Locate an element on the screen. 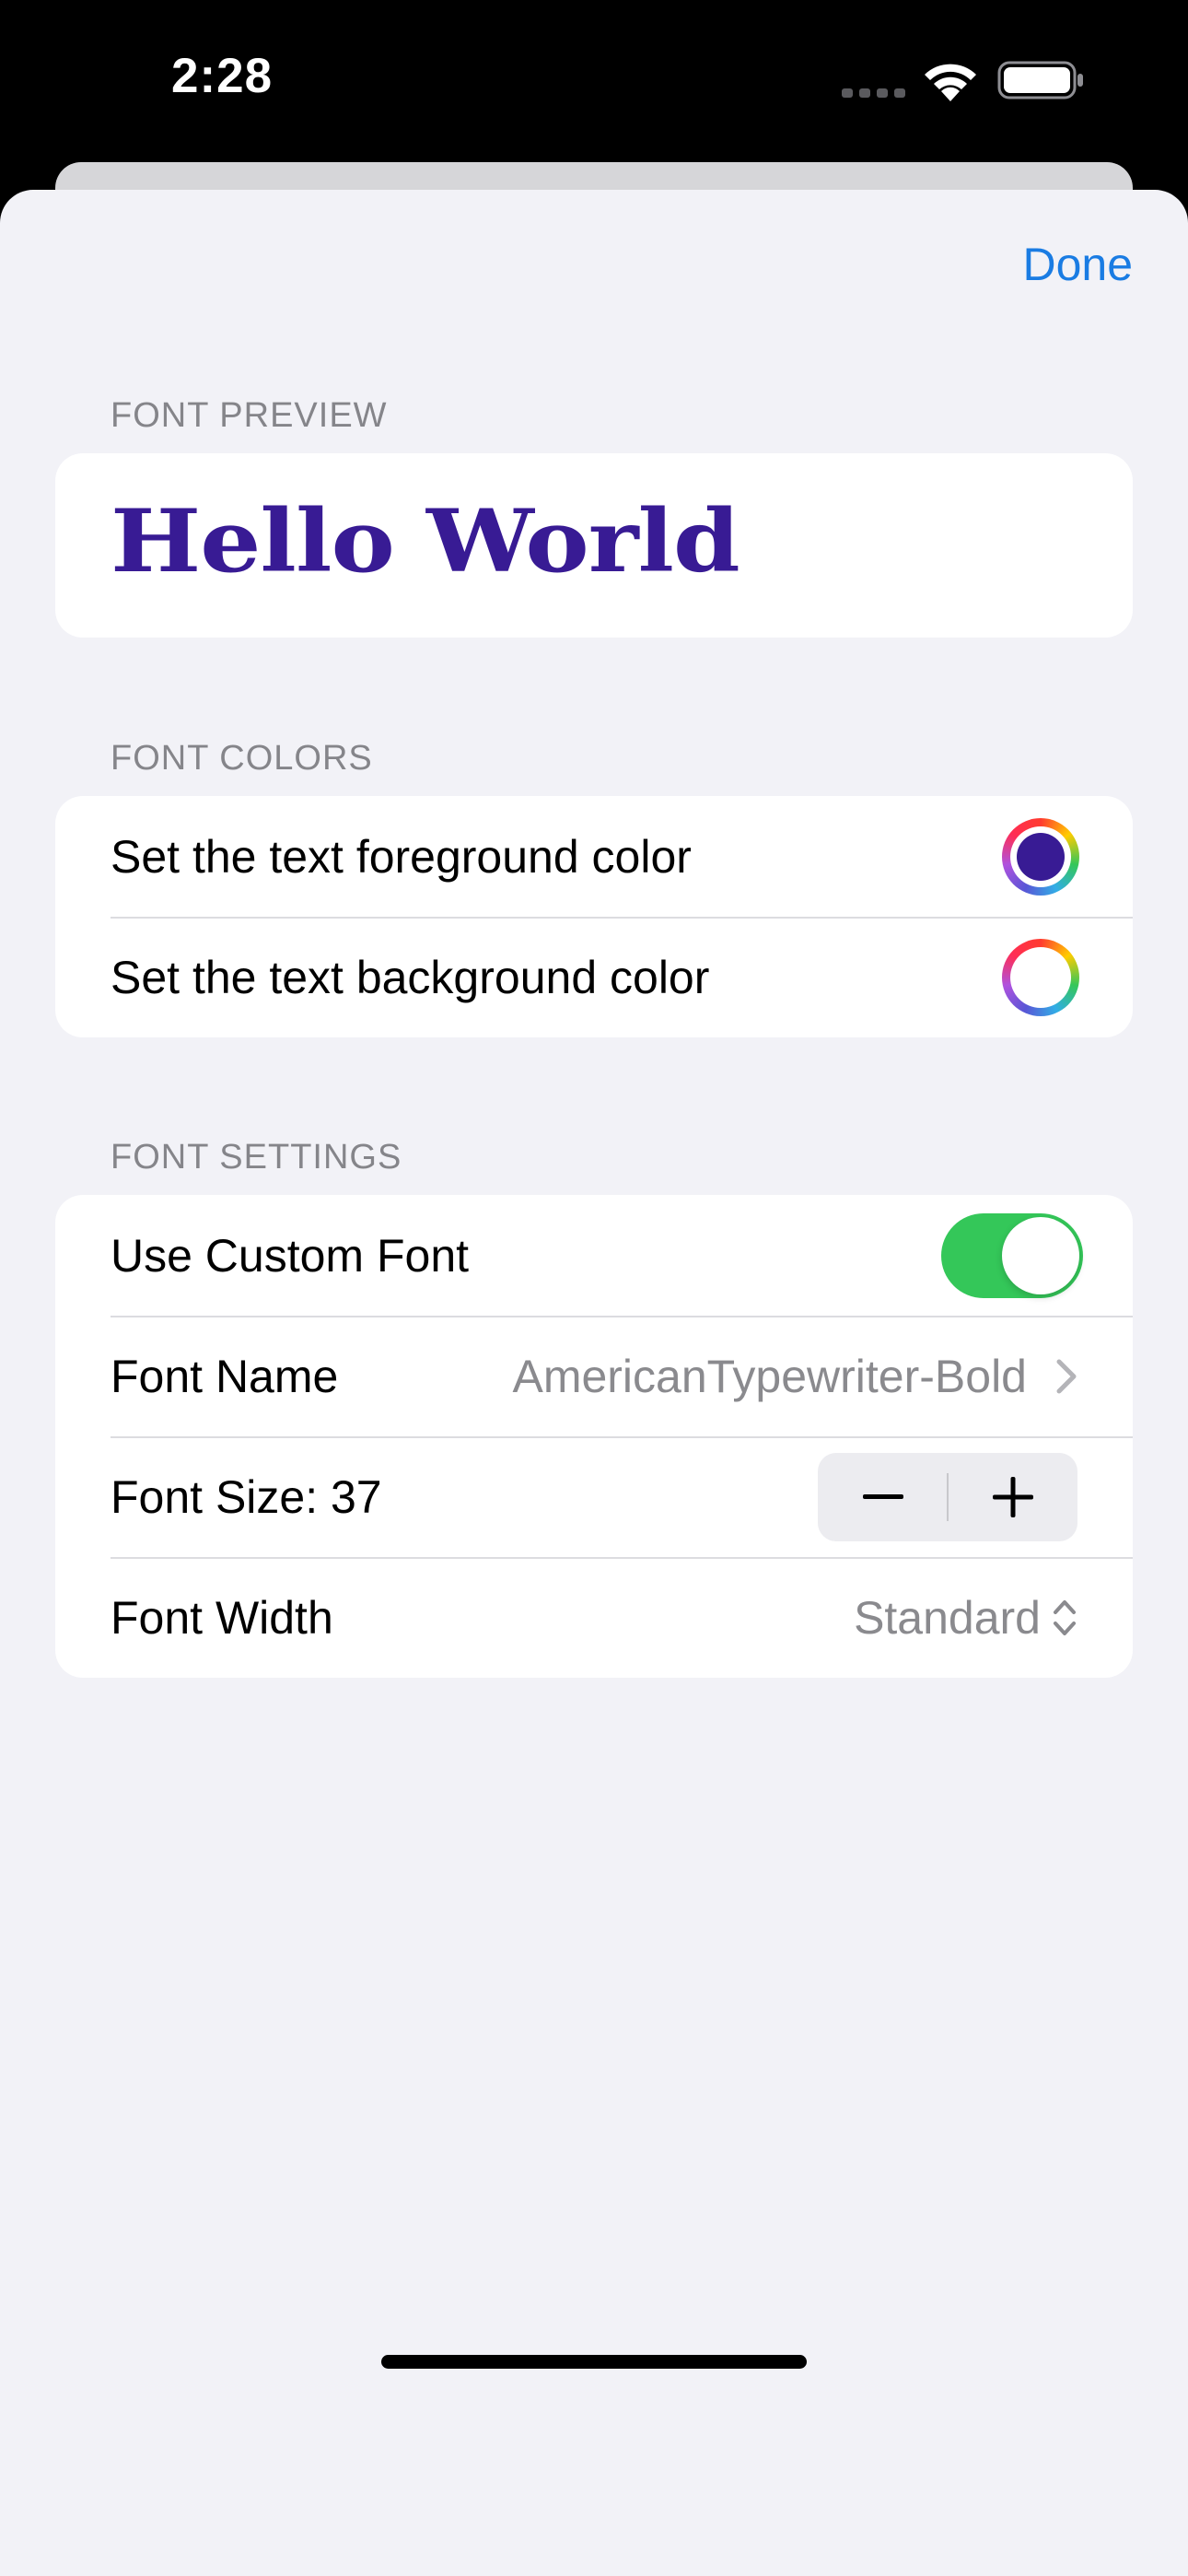  foreground-color-swatch is located at coordinates (1041, 856).